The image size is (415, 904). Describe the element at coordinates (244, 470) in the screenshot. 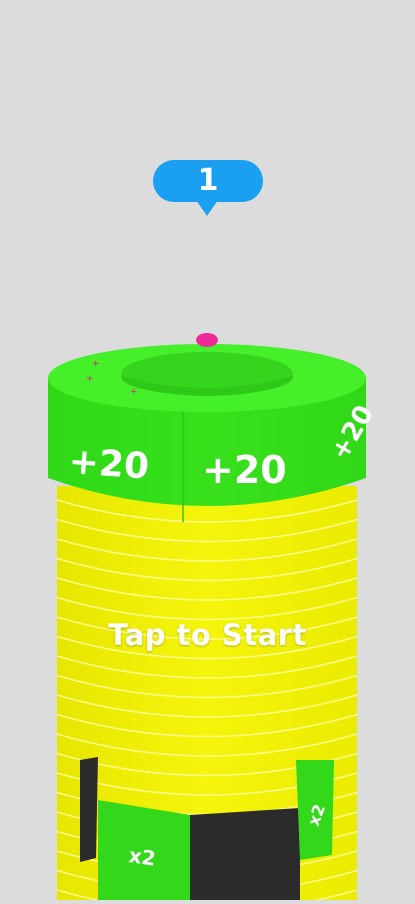

I see `top-ring-label-2: +20` at that location.